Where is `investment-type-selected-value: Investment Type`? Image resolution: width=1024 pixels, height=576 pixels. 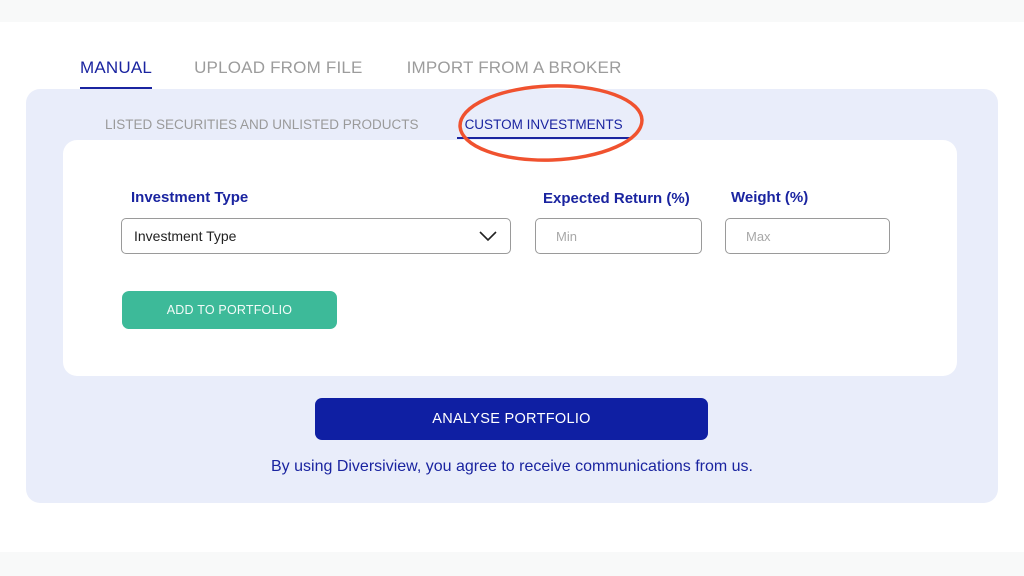 investment-type-selected-value: Investment Type is located at coordinates (185, 236).